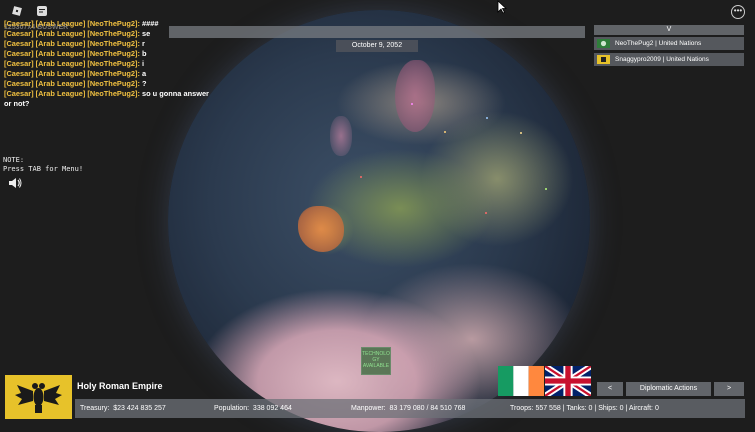  What do you see at coordinates (376, 366) in the screenshot?
I see `tech-line: AVAILABLE` at bounding box center [376, 366].